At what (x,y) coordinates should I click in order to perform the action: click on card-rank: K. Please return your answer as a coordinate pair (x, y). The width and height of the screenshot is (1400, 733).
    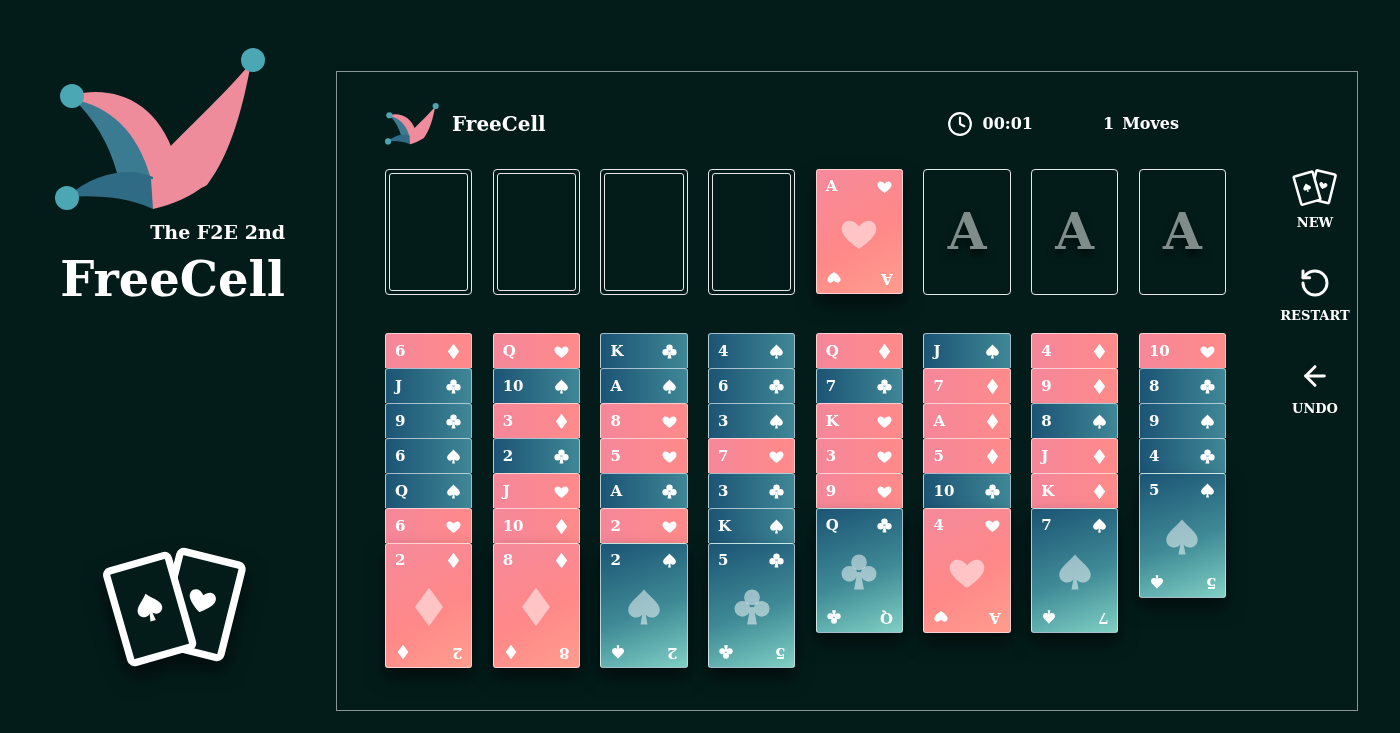
    Looking at the image, I should click on (1048, 491).